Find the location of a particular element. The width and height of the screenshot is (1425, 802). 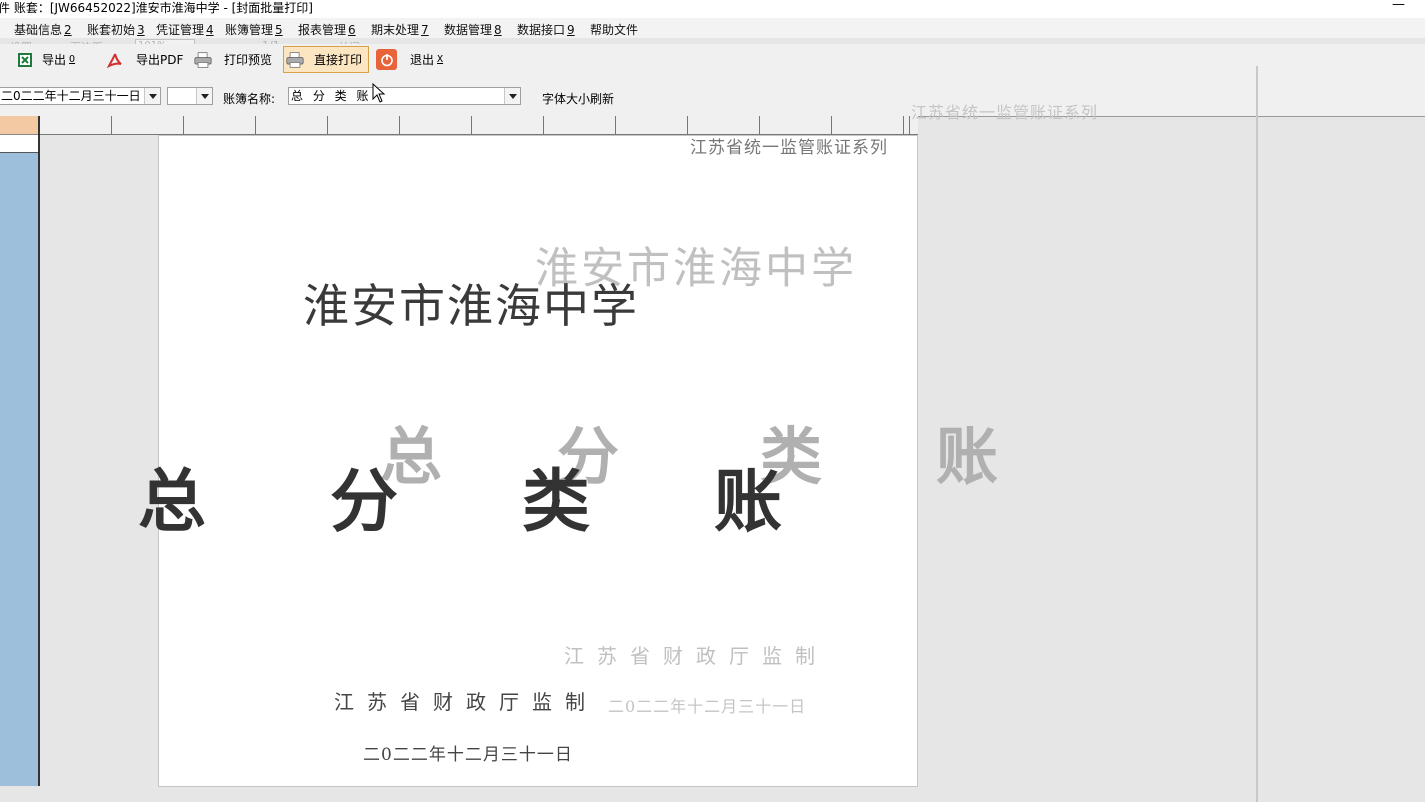

print-preview-button: 打印预览 is located at coordinates (233, 59).